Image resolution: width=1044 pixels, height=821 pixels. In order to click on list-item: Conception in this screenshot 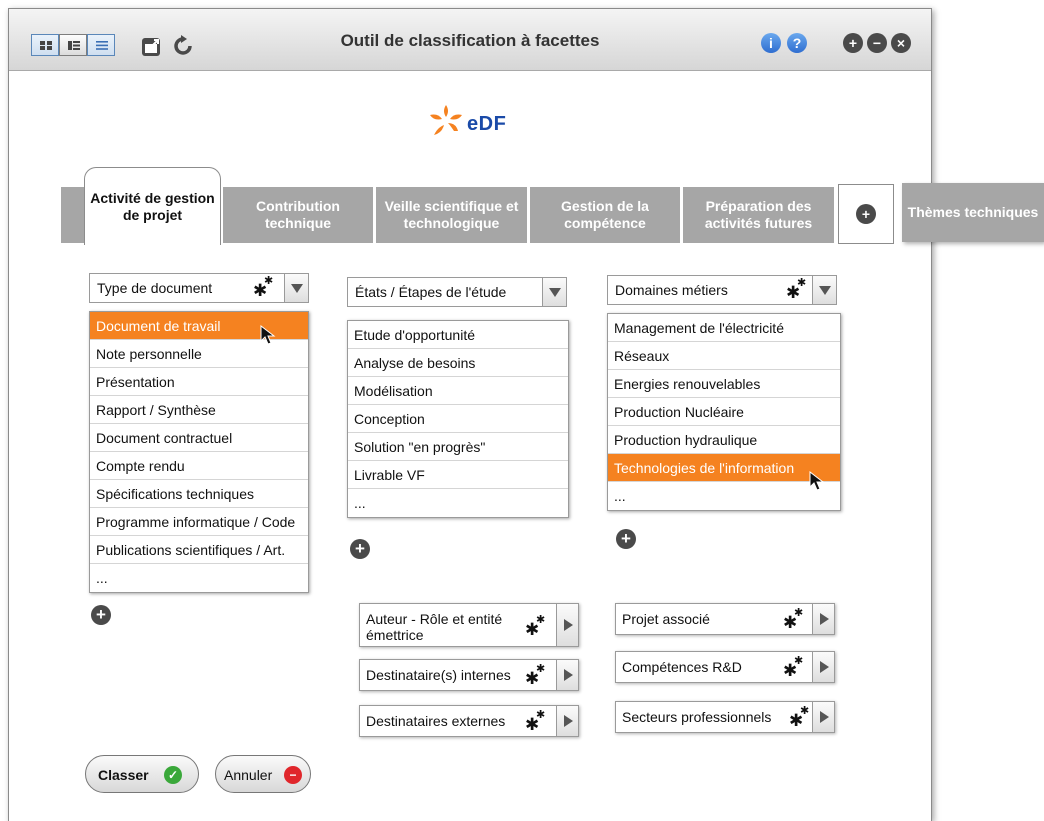, I will do `click(458, 419)`.